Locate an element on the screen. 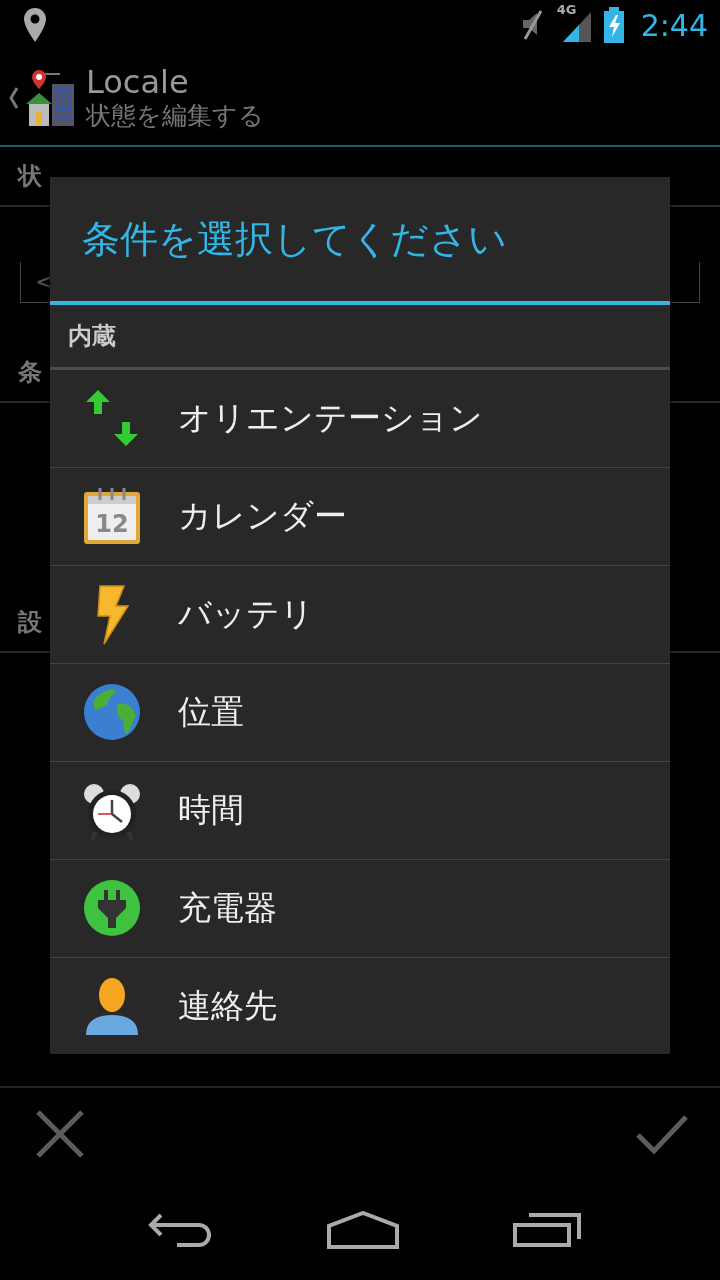  close-icon is located at coordinates (60, 1134).